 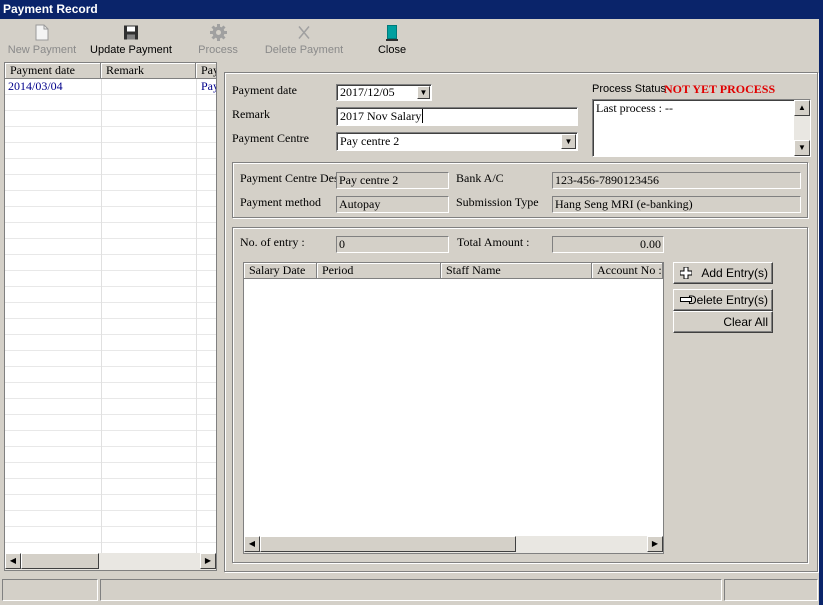 What do you see at coordinates (392, 180) in the screenshot?
I see `centre-desc-field: Pay centre 2` at bounding box center [392, 180].